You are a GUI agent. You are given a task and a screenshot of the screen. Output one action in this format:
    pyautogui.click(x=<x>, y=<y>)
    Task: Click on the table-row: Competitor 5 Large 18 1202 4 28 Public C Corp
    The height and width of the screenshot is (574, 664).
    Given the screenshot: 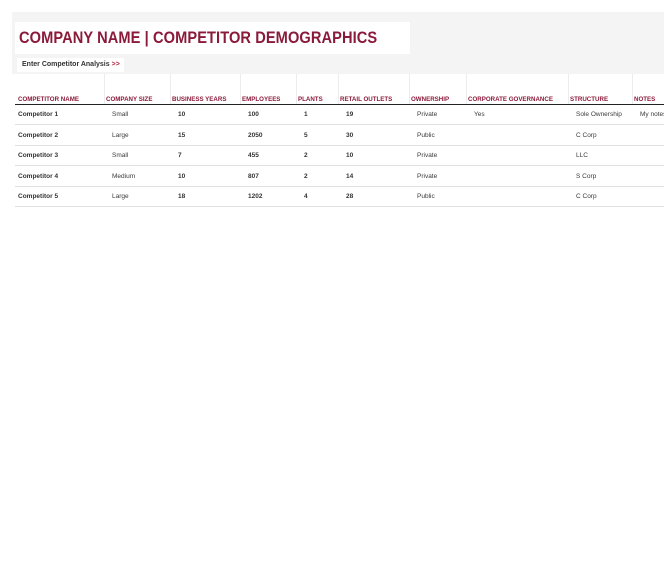 What is the action you would take?
    pyautogui.click(x=339, y=197)
    